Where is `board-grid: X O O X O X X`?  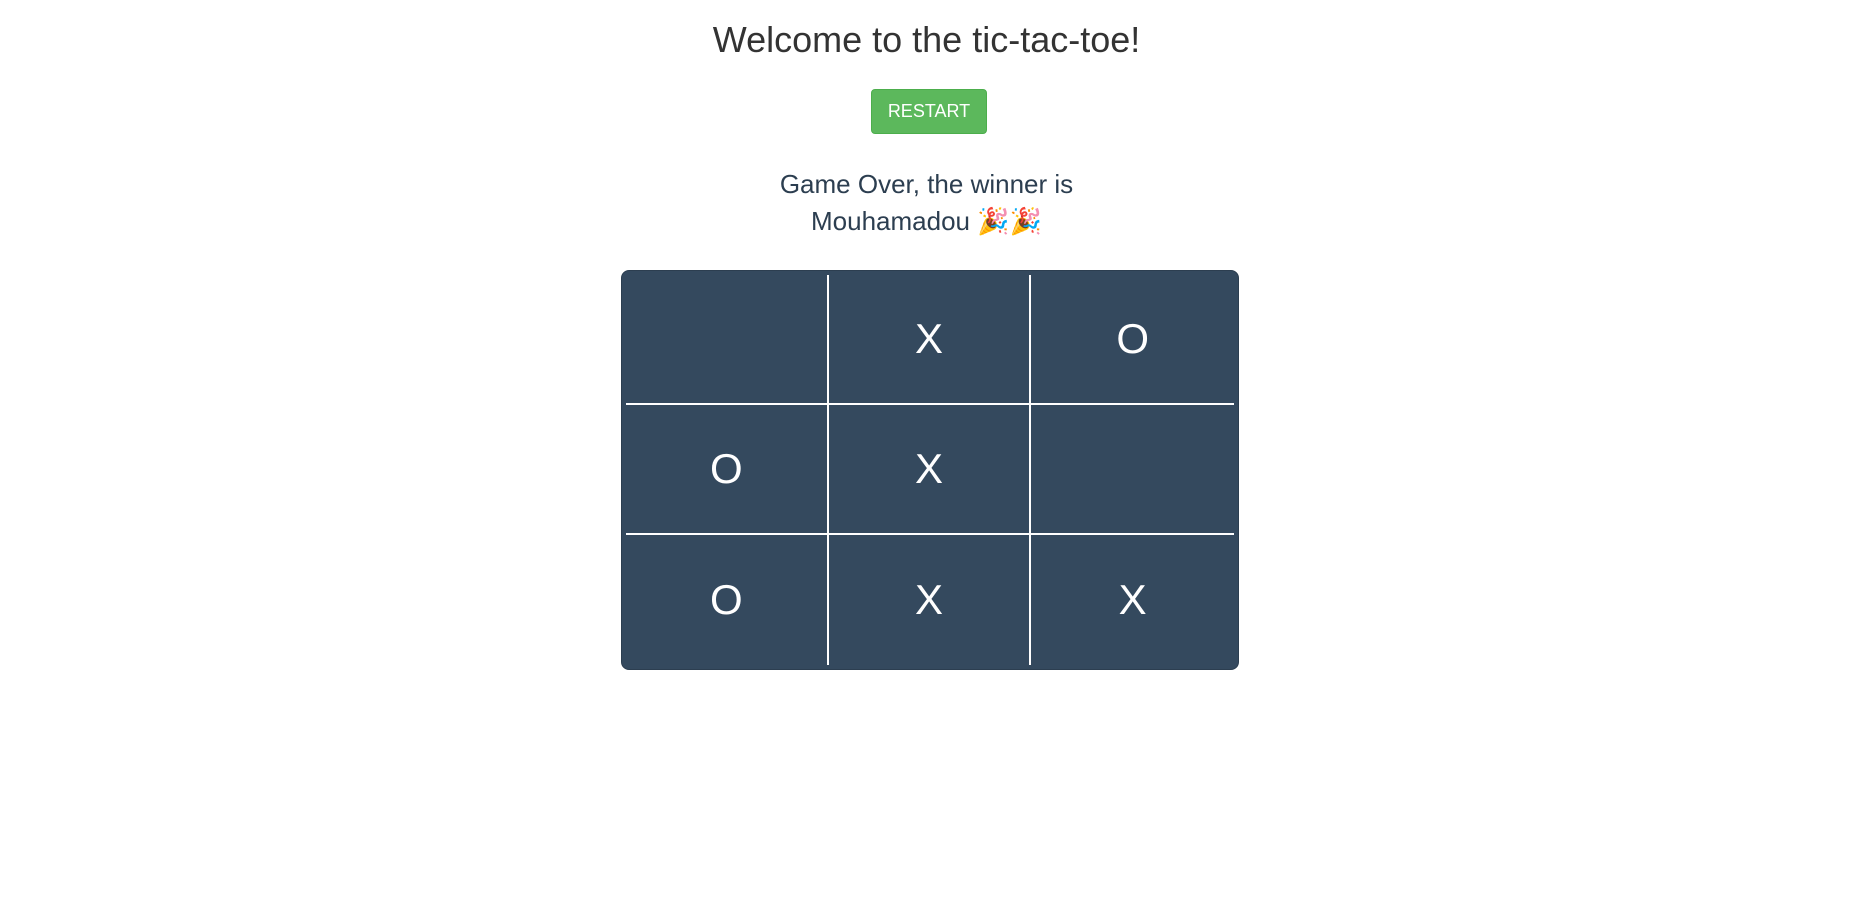
board-grid: X O O X O X X is located at coordinates (930, 470).